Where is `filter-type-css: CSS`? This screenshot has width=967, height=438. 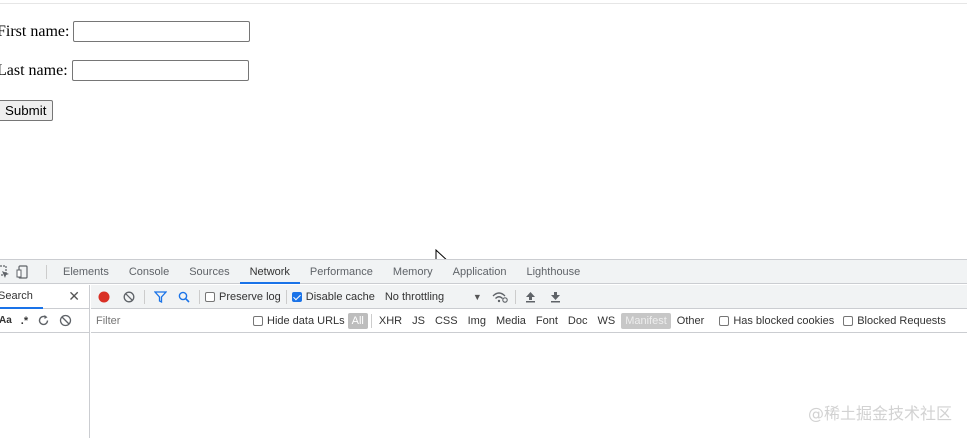 filter-type-css: CSS is located at coordinates (446, 321).